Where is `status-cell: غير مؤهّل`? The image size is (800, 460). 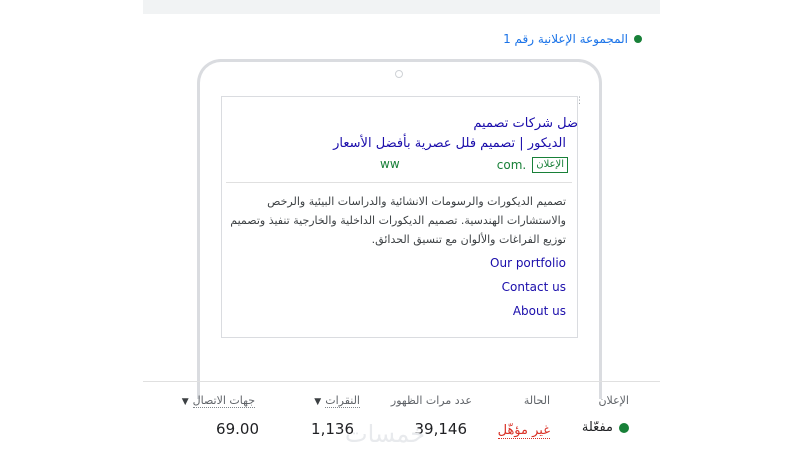
status-cell: غير مؤهّل is located at coordinates (523, 429).